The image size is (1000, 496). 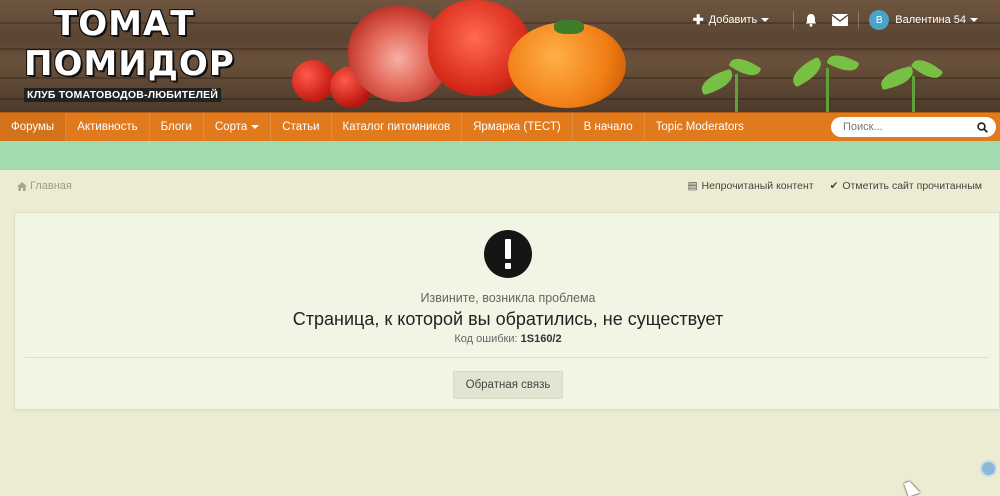 I want to click on bell-icon, so click(x=811, y=20).